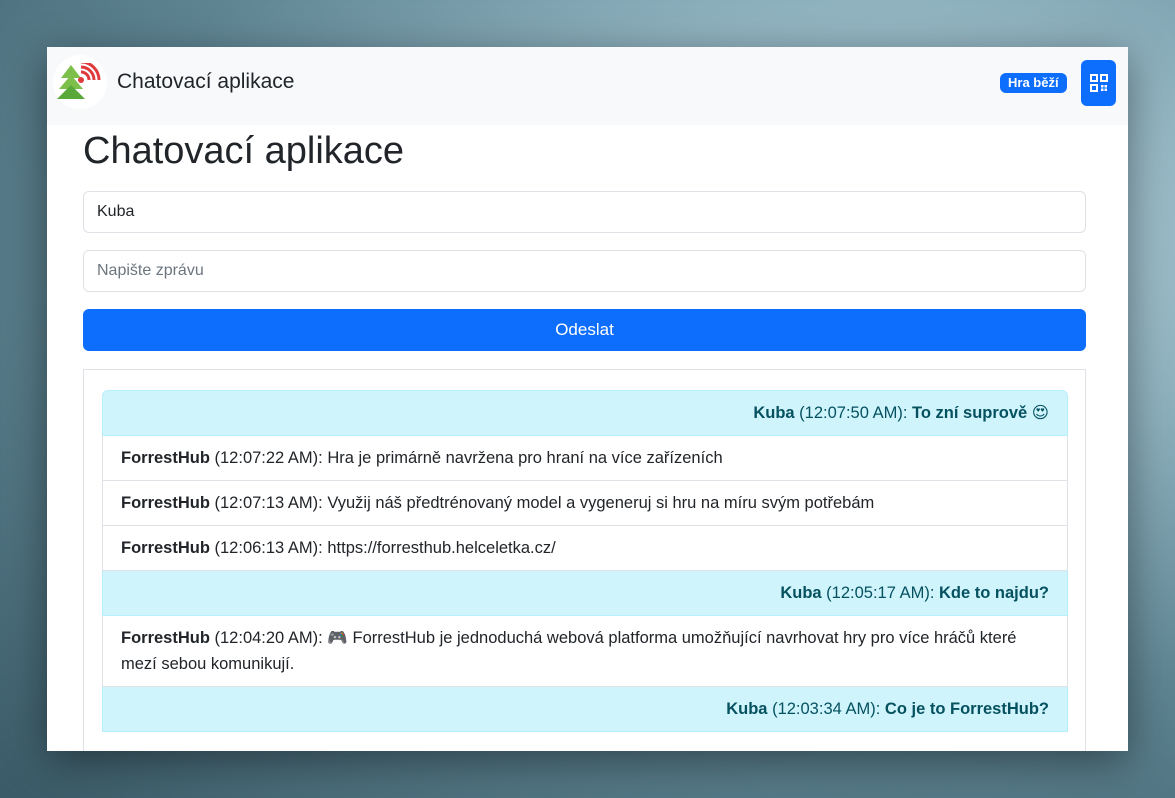 The image size is (1175, 798). Describe the element at coordinates (1040, 412) in the screenshot. I see `heart-eyes-emoji-icon: 😍` at that location.